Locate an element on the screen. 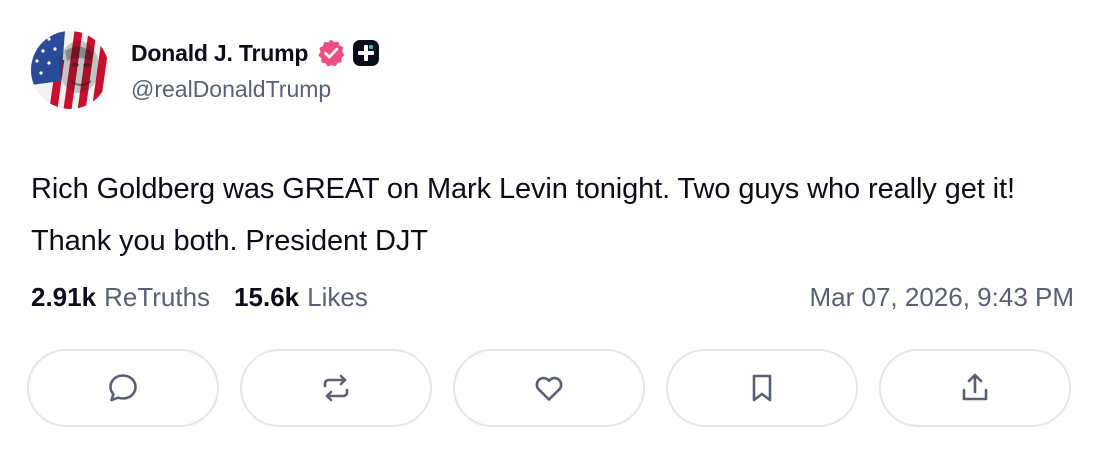 This screenshot has height=452, width=1100. display-name: Donald J. Trump is located at coordinates (219, 53).